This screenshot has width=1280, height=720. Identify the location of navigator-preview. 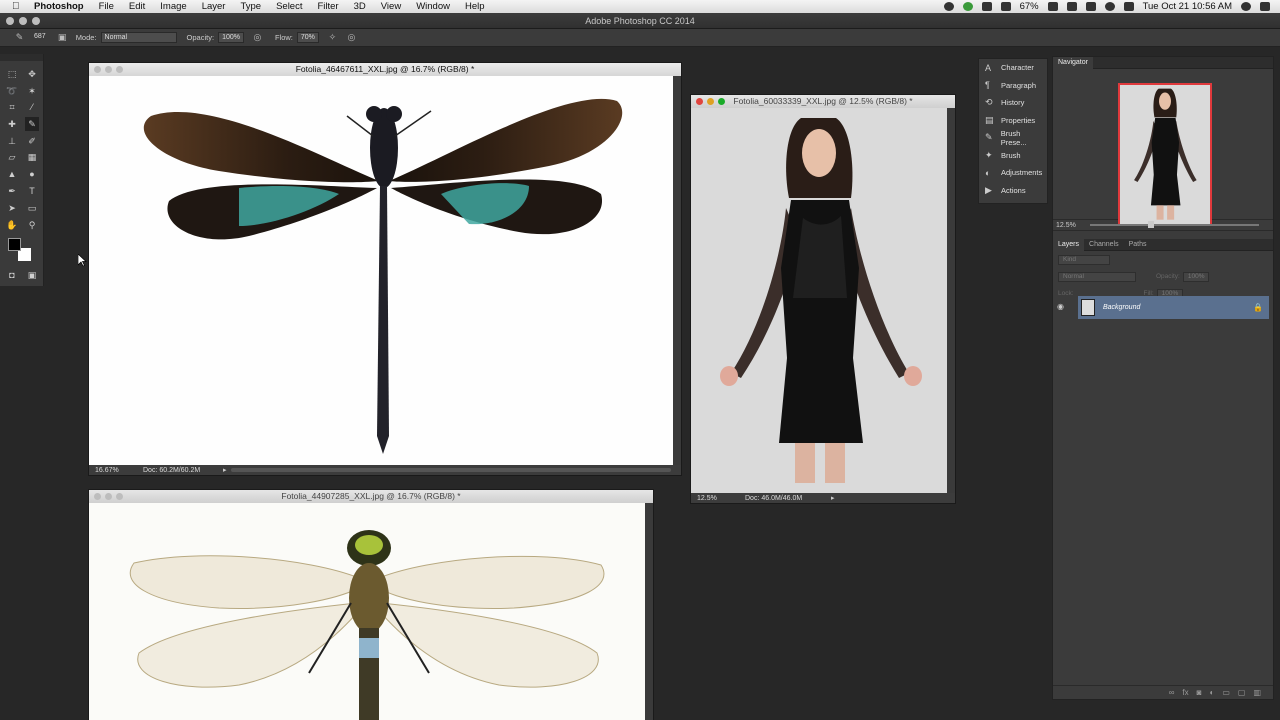
(1163, 147).